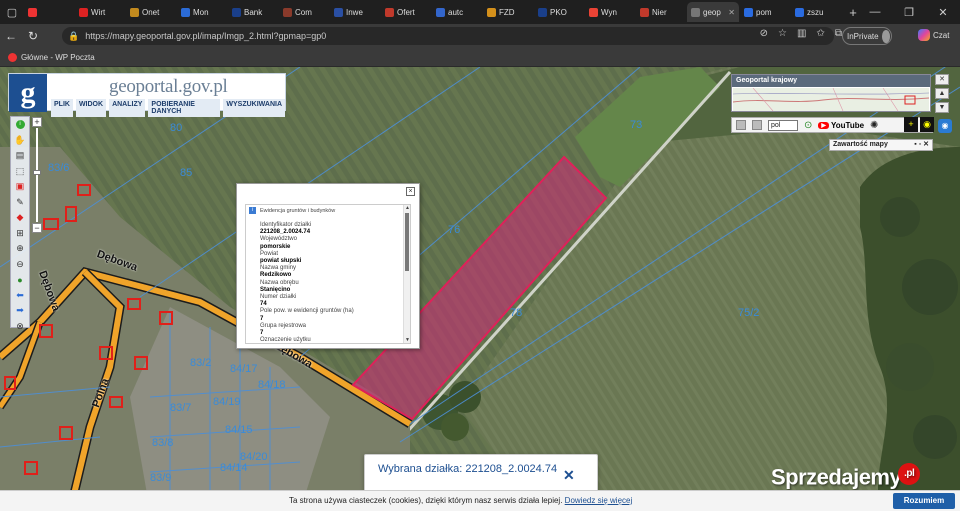  Describe the element at coordinates (911, 124) in the screenshot. I see `contrast-plus-icon: +` at that location.